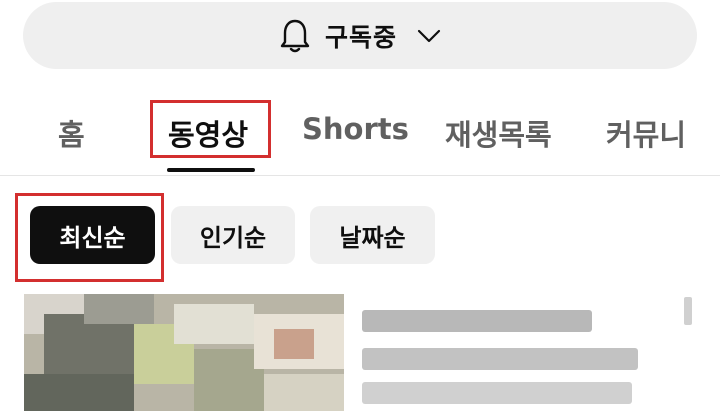  Describe the element at coordinates (210, 129) in the screenshot. I see `highlight-box-videos-tab` at that location.